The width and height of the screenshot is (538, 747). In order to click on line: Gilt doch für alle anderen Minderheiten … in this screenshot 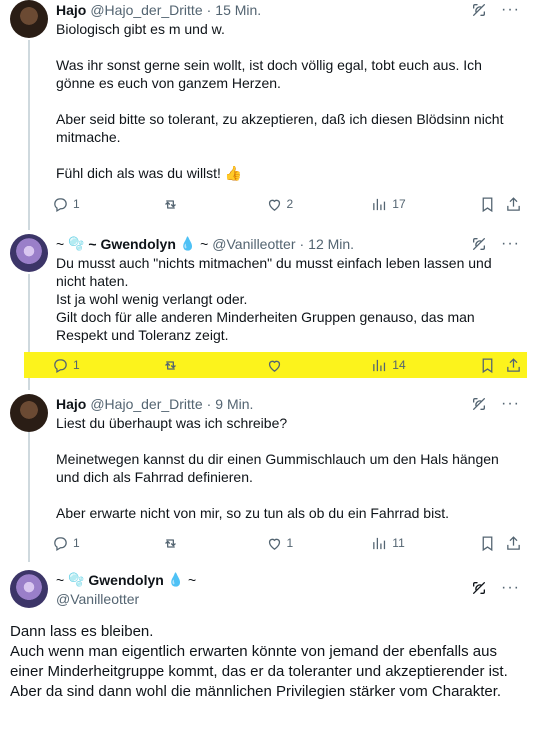, I will do `click(265, 326)`.